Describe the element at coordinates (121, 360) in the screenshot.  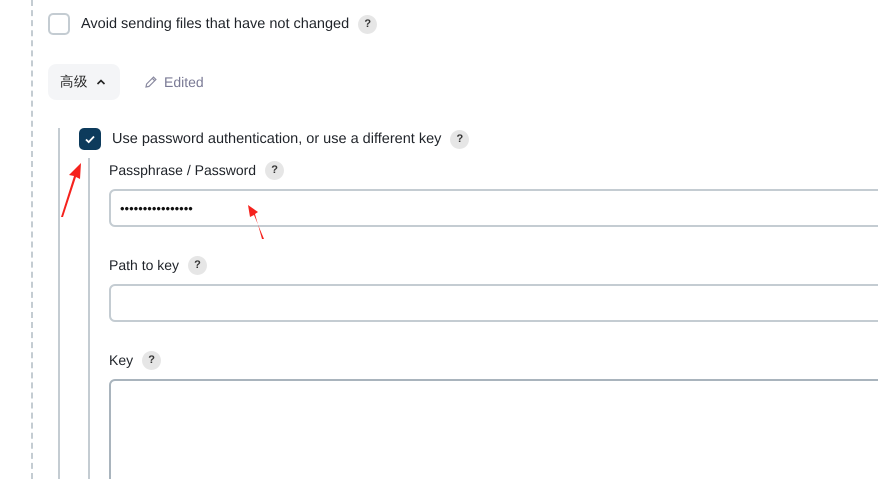
I see `field-label: Key` at that location.